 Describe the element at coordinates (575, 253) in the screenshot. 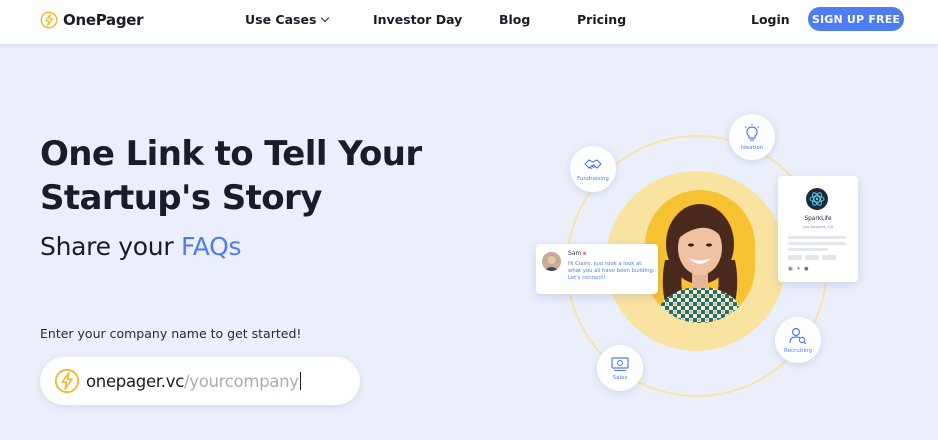

I see `message-sender-name: Sam` at that location.